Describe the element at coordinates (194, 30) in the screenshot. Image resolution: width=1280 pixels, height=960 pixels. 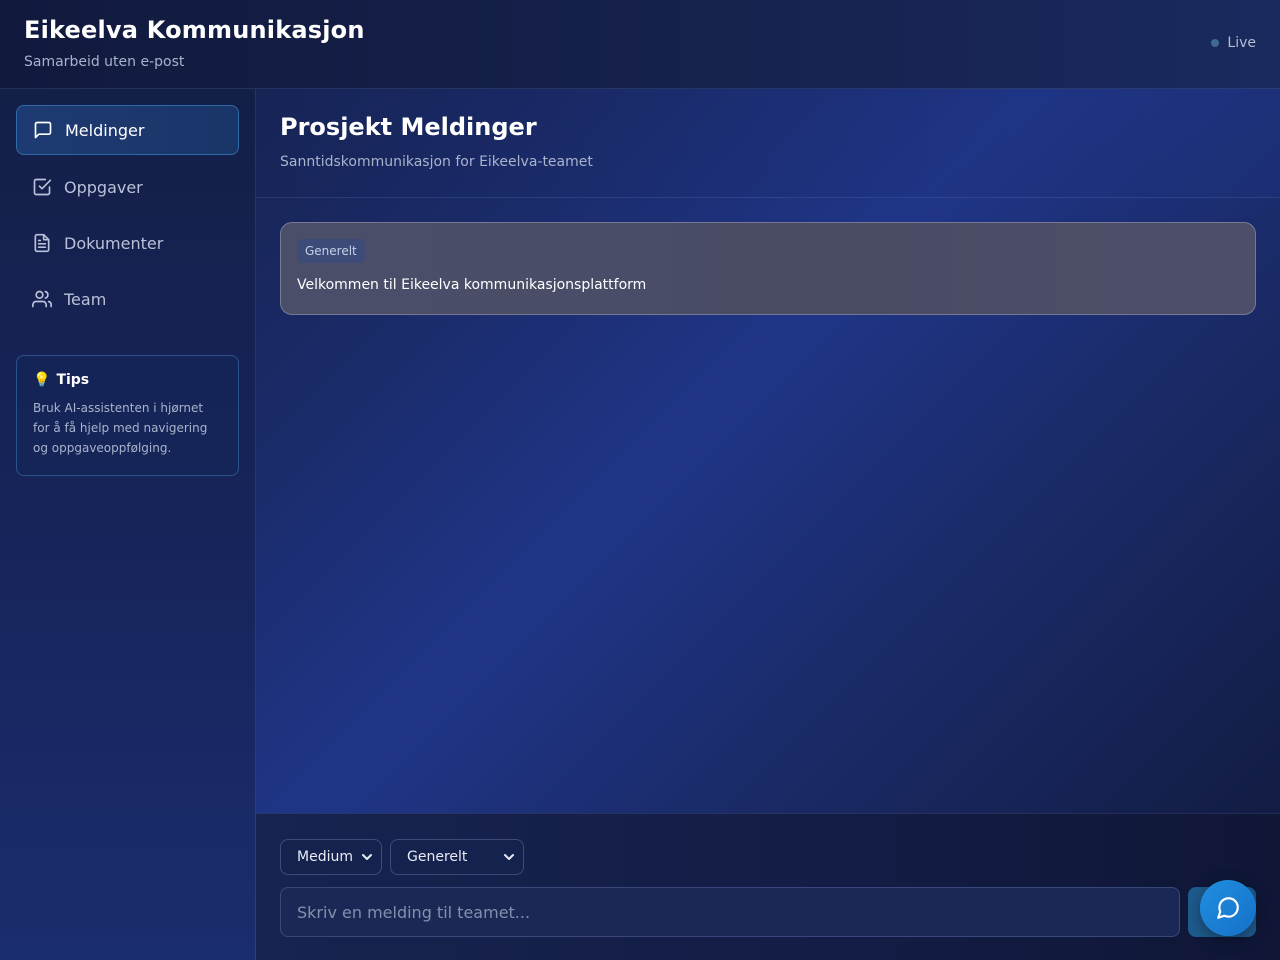
I see `app-title: Eikeelva Kommunikasjon` at that location.